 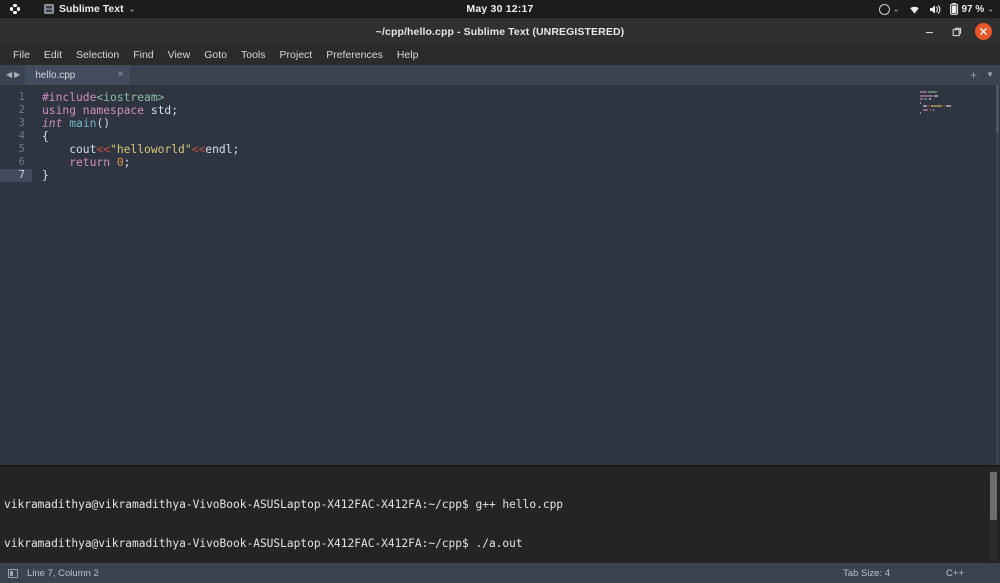 I want to click on minimap-lines, so click(x=954, y=102).